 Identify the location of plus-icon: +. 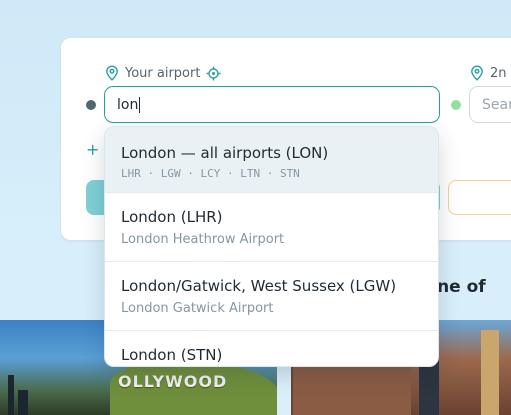
(92, 149).